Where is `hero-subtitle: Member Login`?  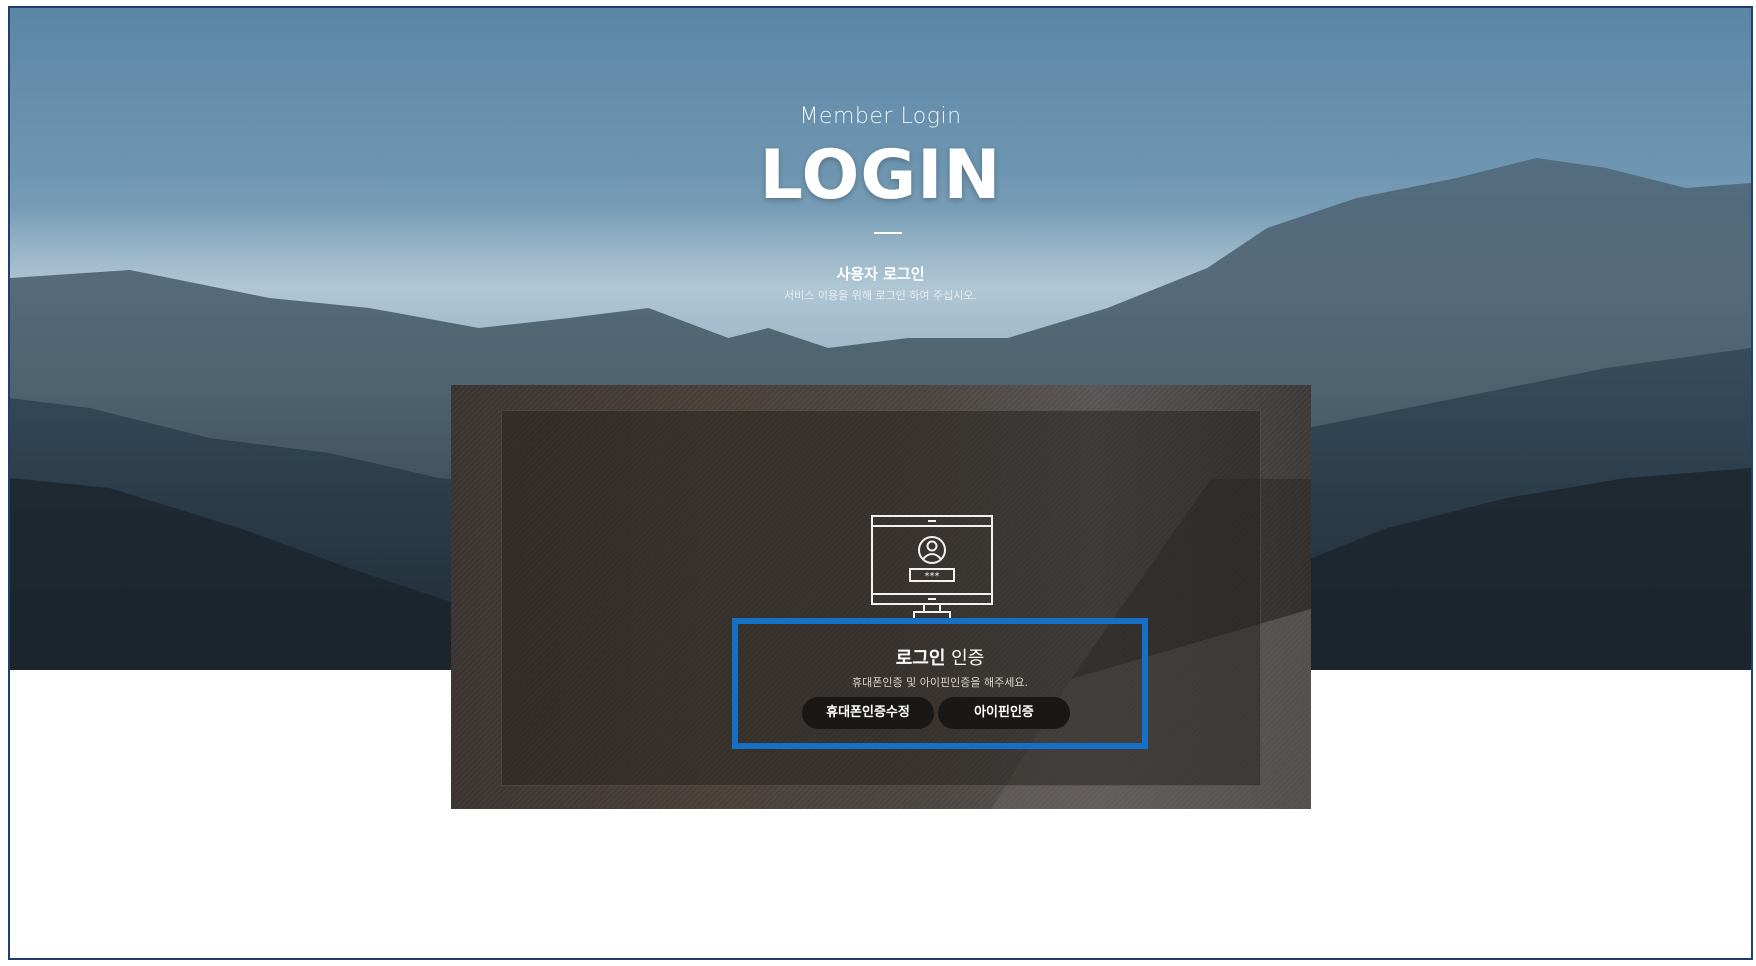 hero-subtitle: Member Login is located at coordinates (880, 116).